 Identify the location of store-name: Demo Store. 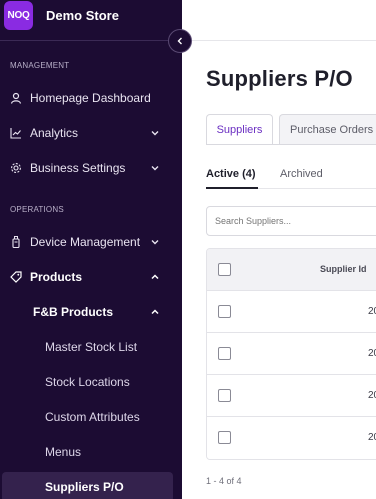
(82, 15).